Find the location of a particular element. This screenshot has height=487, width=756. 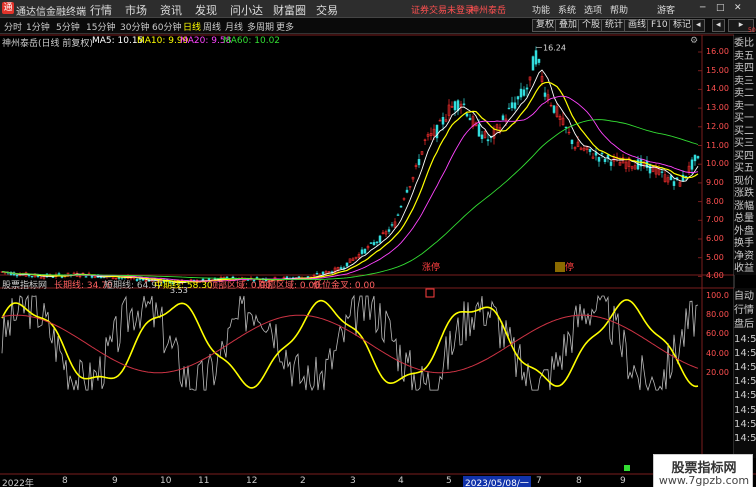

side-tick-item: 自动 is located at coordinates (745, 296).